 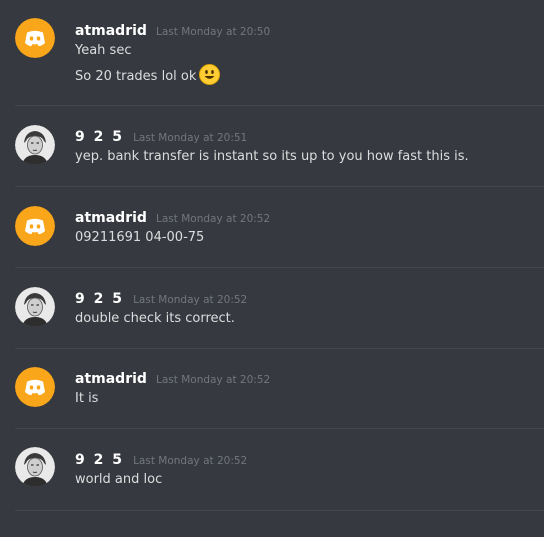 I want to click on message-line: 09211691 04-00-75, so click(x=140, y=237).